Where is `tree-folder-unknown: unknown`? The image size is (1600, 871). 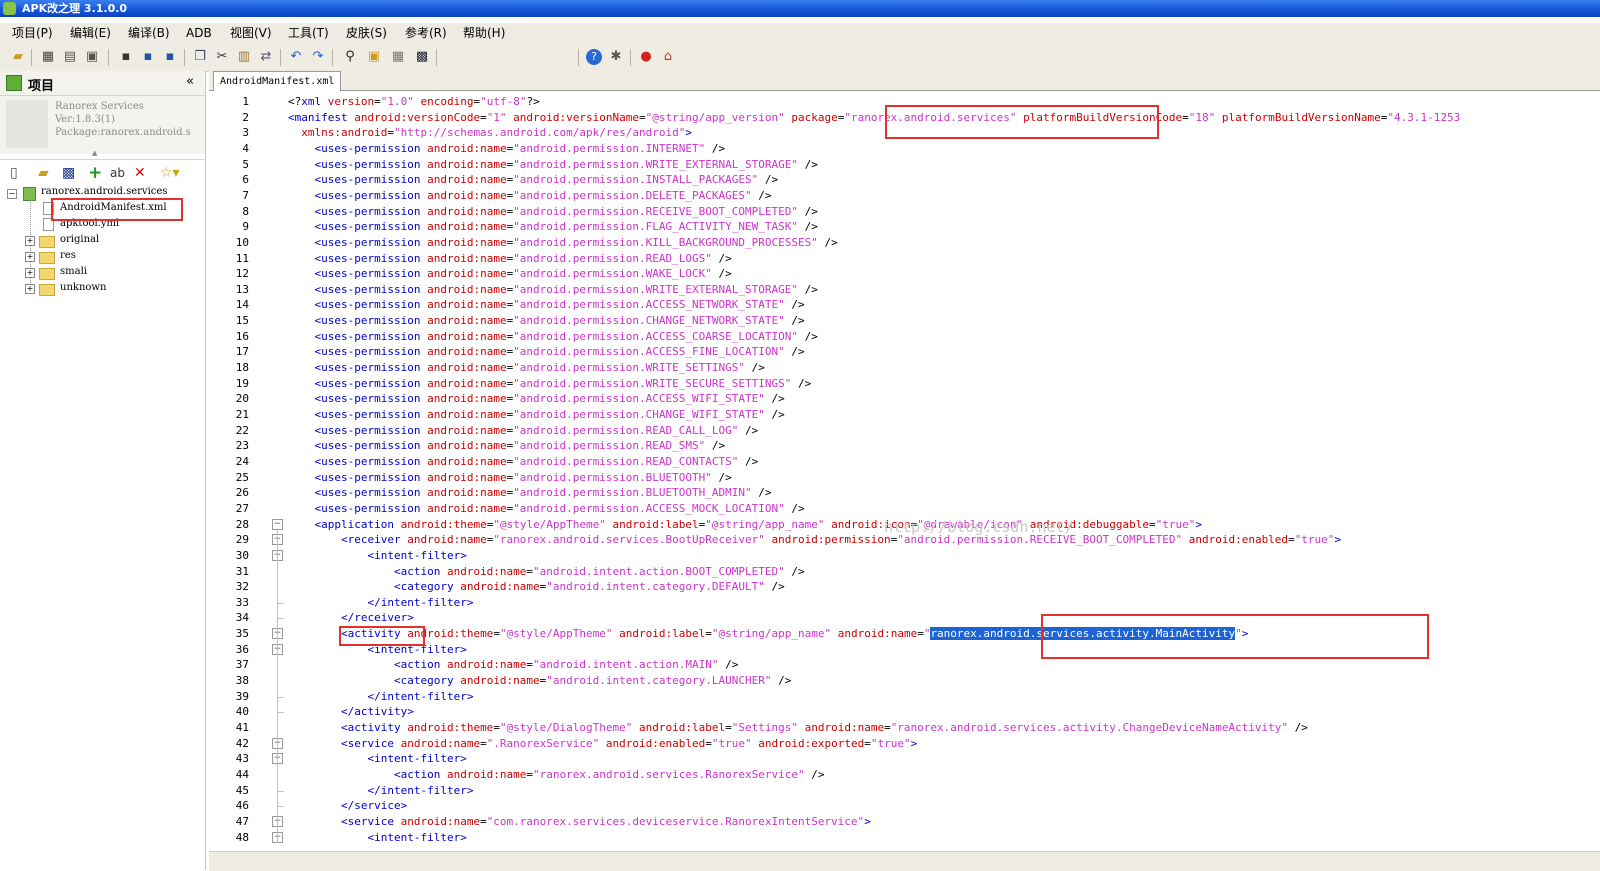
tree-folder-unknown: unknown is located at coordinates (83, 287).